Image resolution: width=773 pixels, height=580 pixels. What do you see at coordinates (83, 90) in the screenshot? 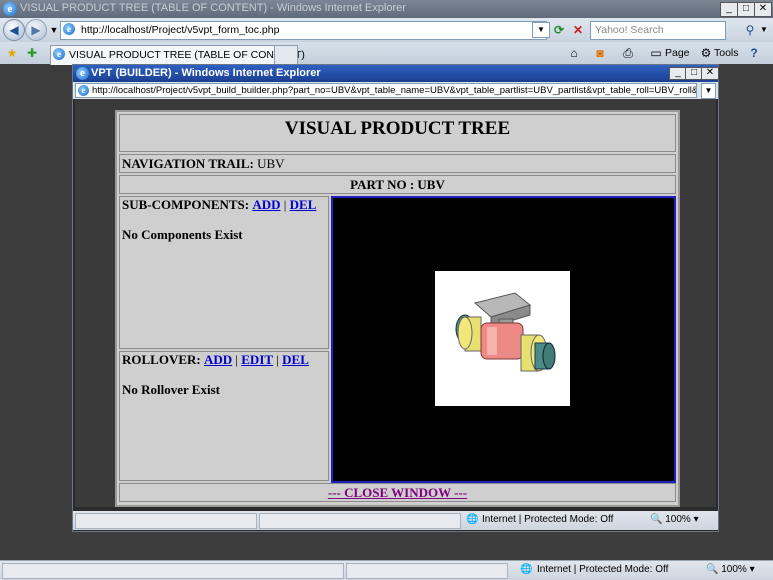
I see `popup-page-icon: e` at bounding box center [83, 90].